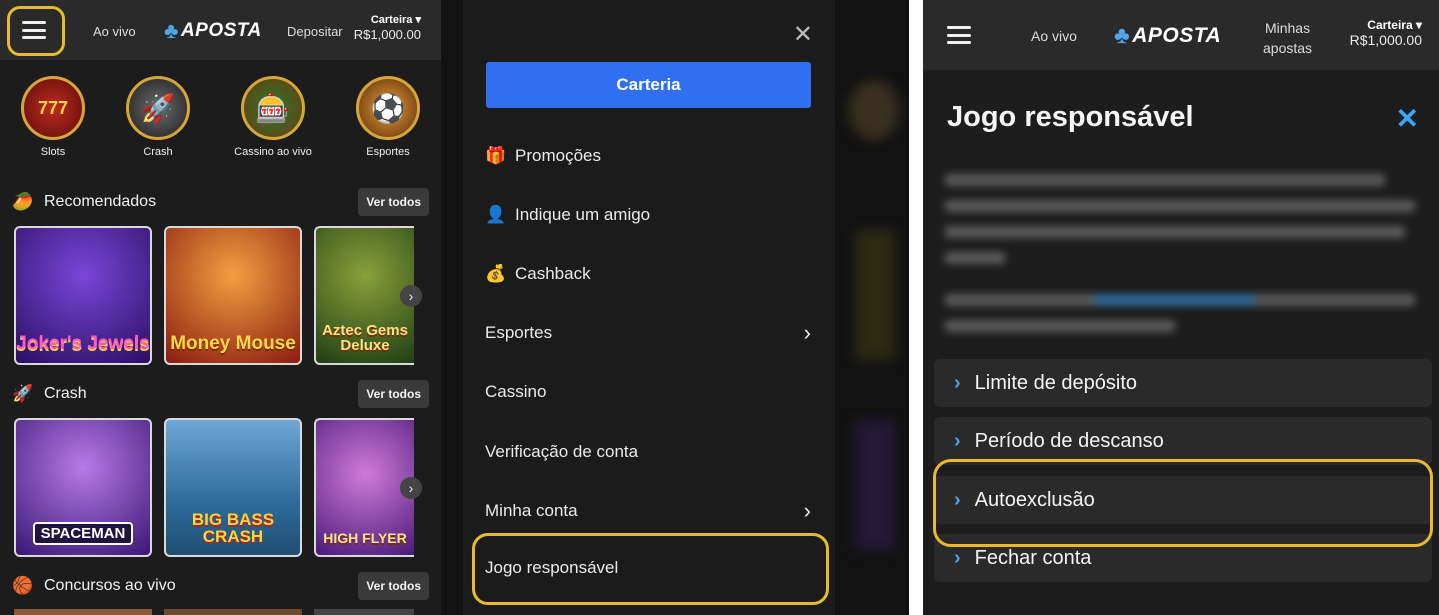 This screenshot has height=615, width=1439. What do you see at coordinates (220, 202) in the screenshot?
I see `section-header-recommended: 🥭 Recomendados Ver todos` at bounding box center [220, 202].